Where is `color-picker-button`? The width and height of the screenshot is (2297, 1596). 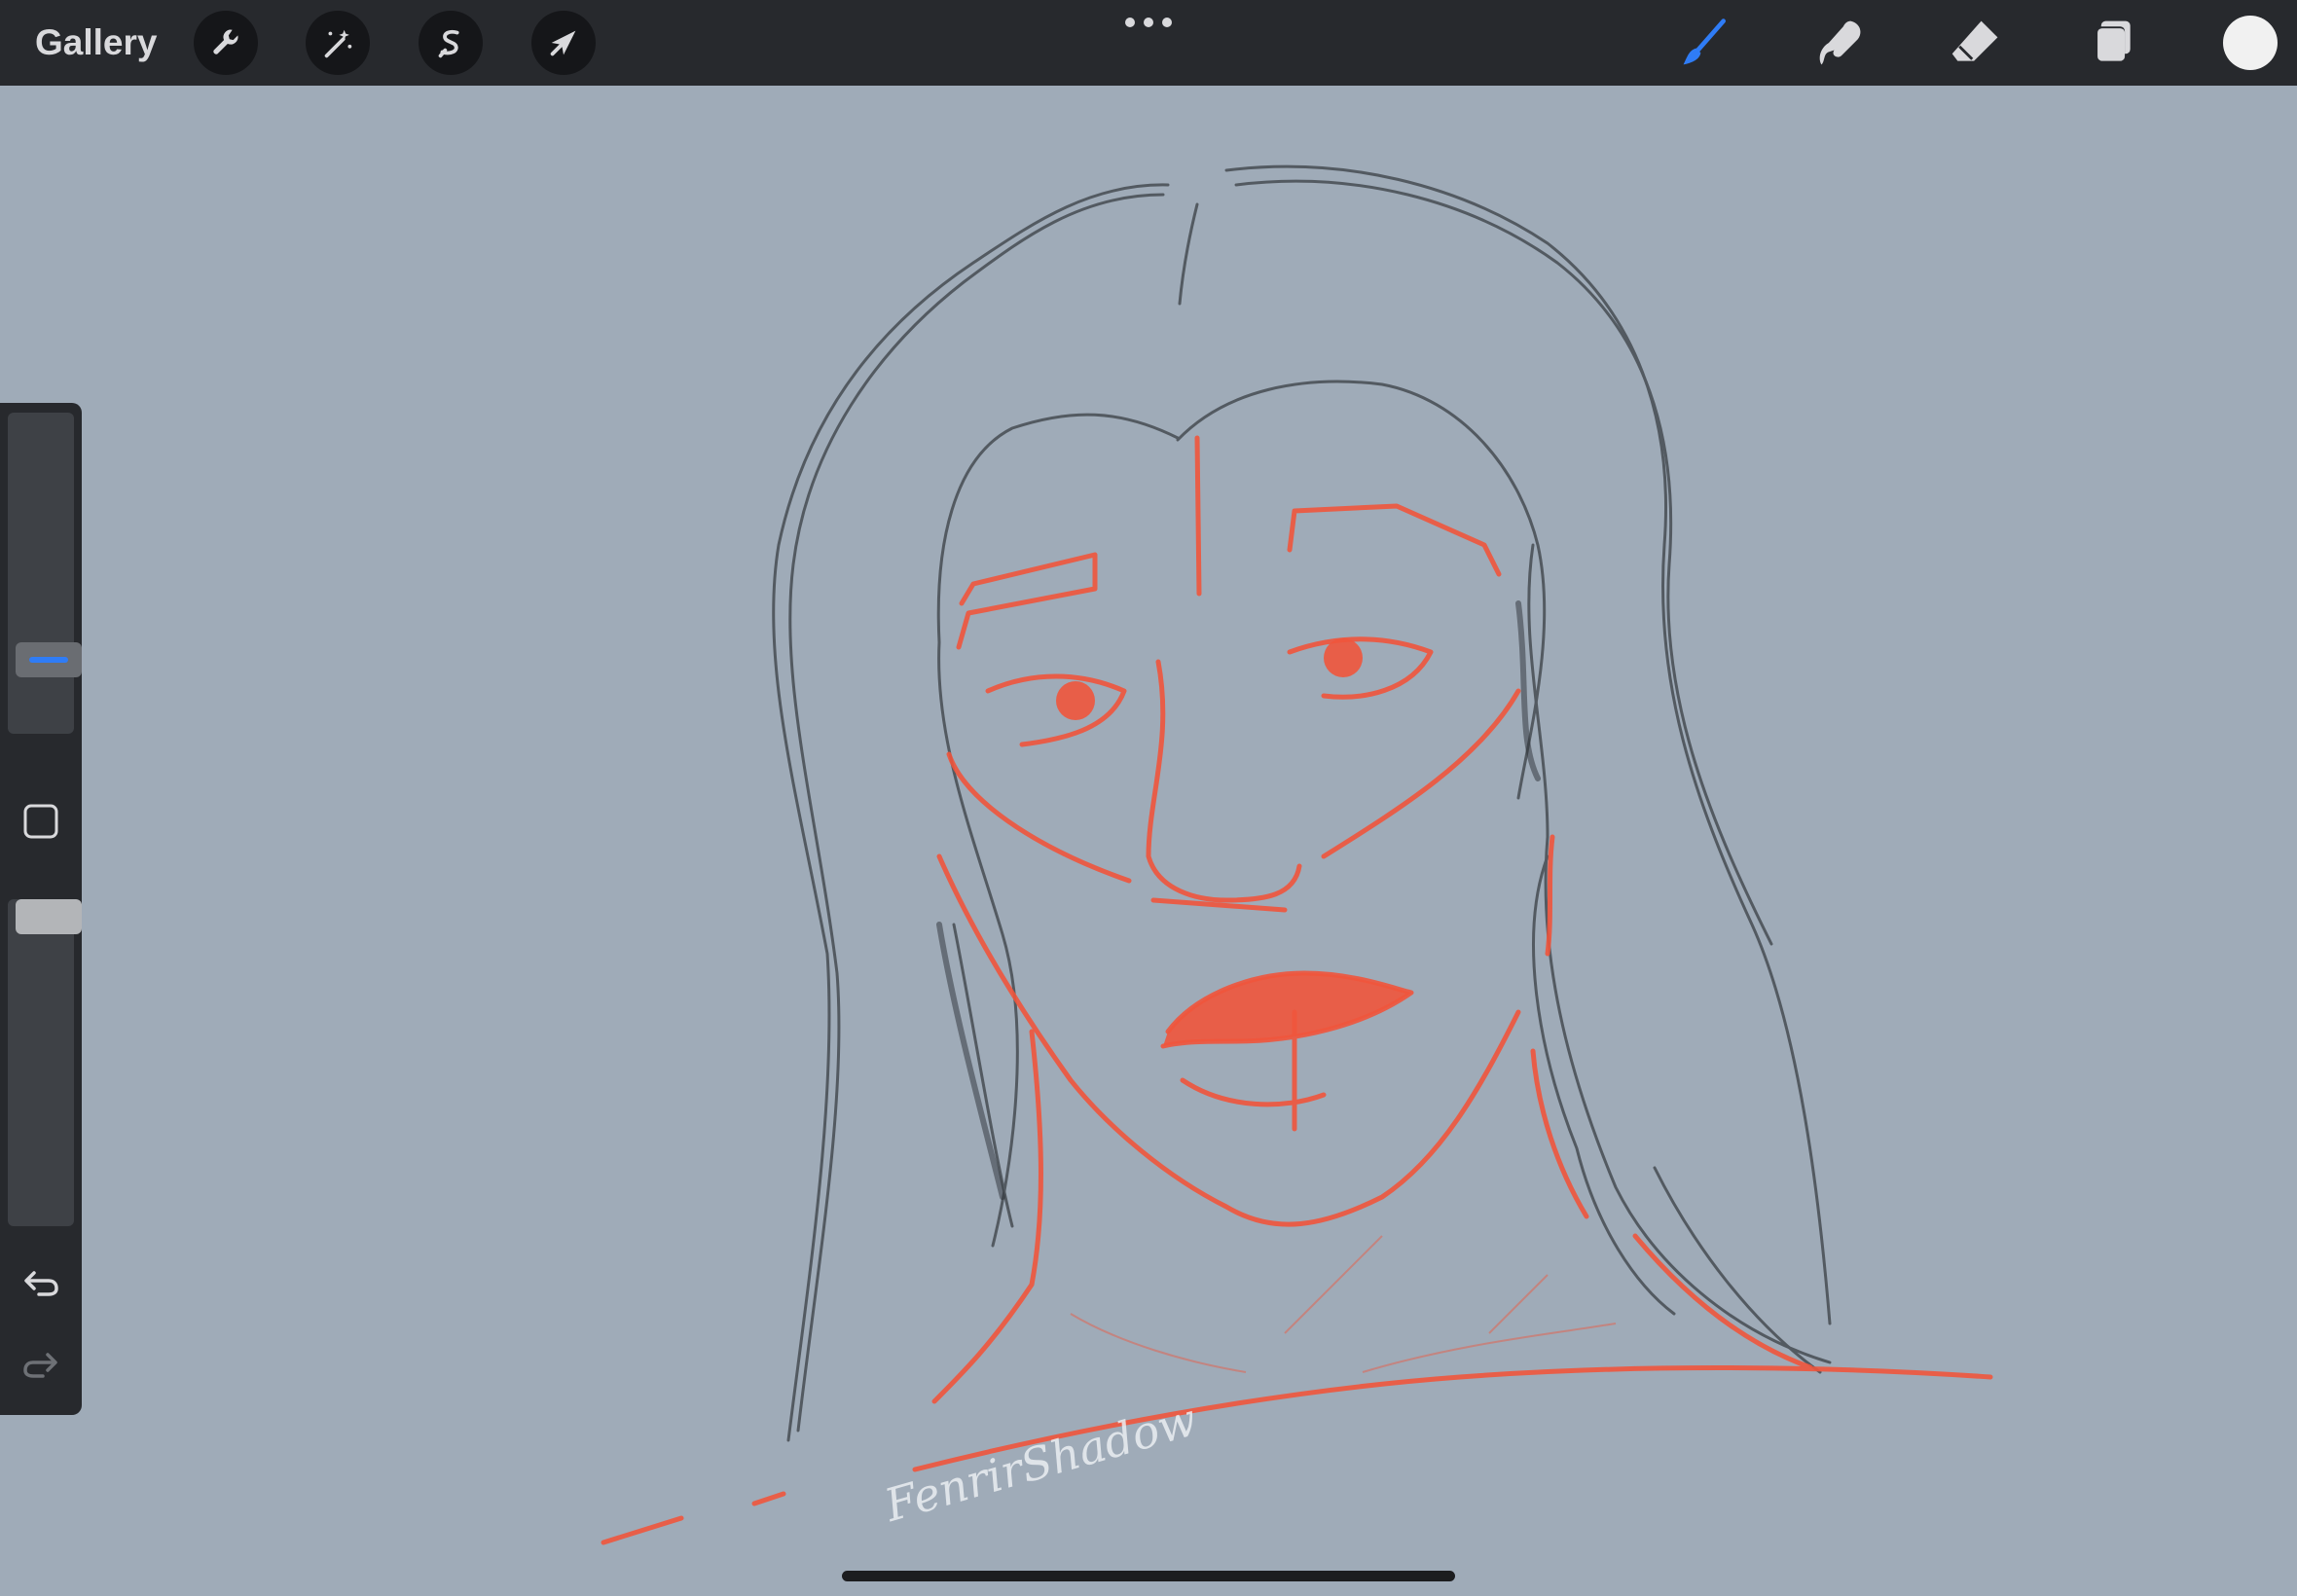
color-picker-button is located at coordinates (2250, 43).